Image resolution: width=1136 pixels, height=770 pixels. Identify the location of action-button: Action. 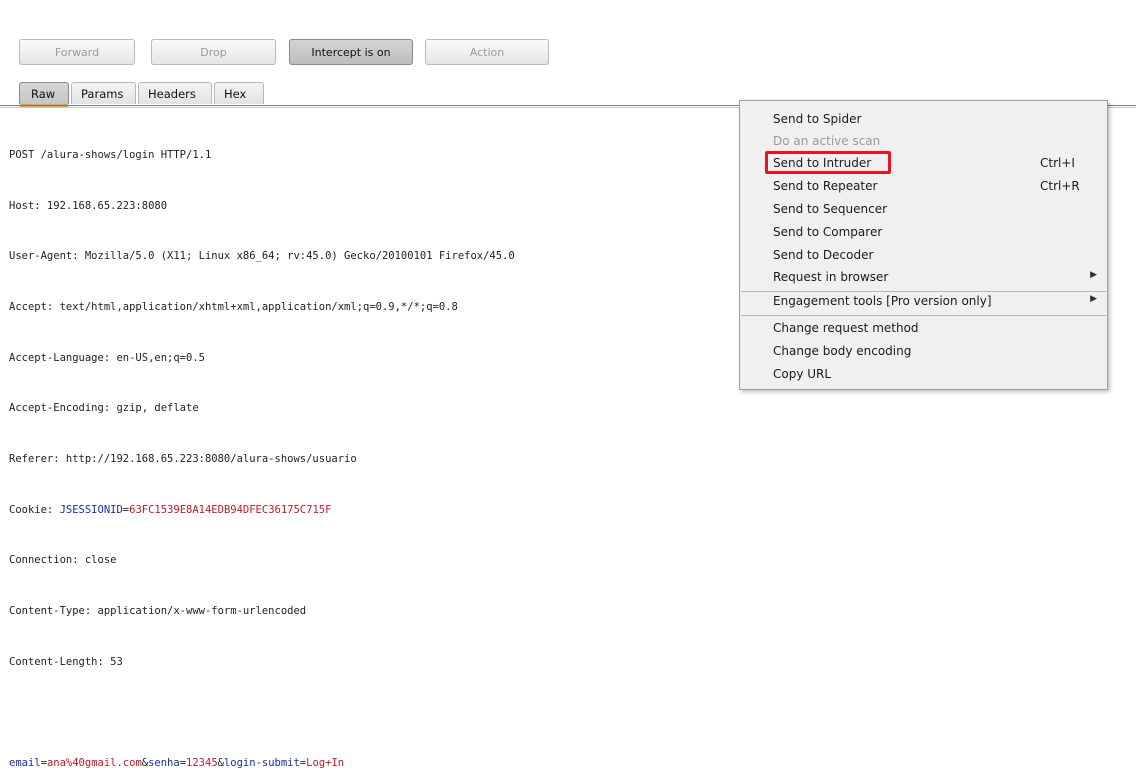
(487, 52).